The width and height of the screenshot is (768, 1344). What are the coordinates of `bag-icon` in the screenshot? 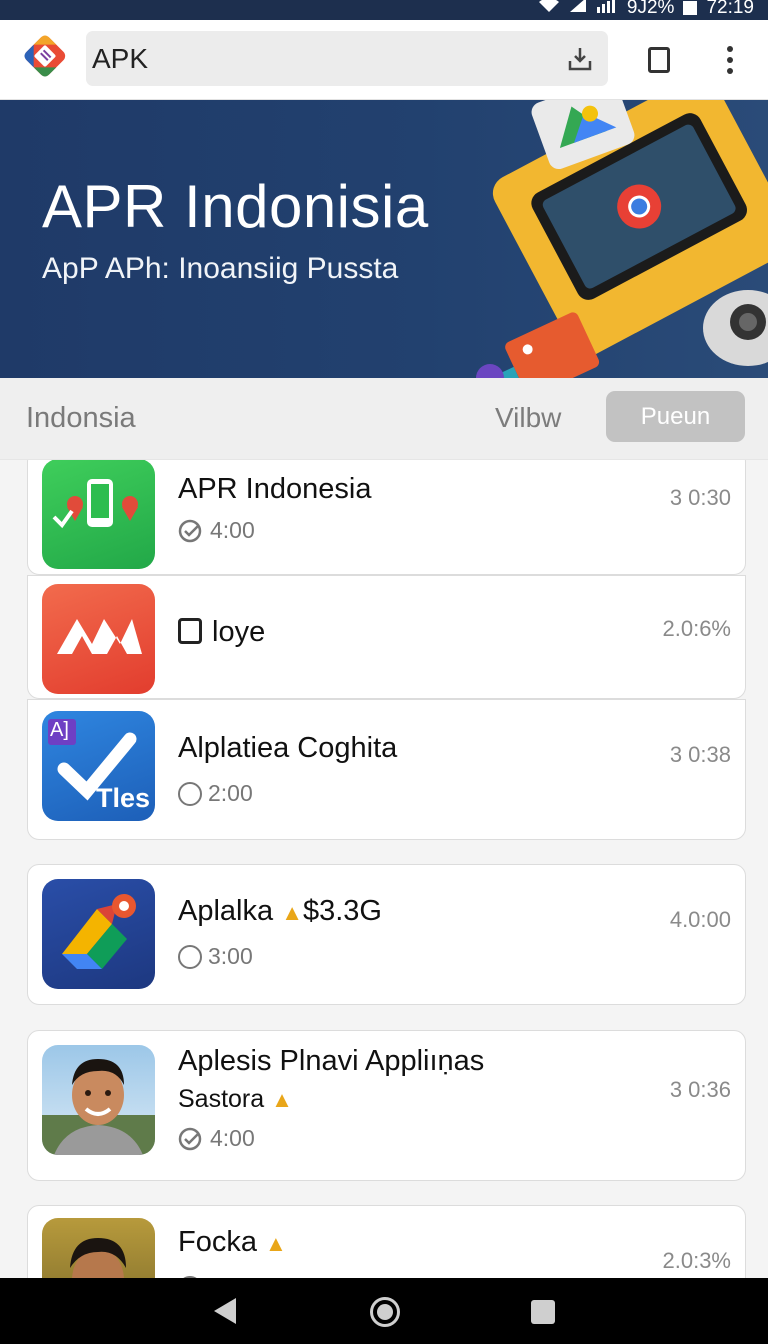 It's located at (190, 631).